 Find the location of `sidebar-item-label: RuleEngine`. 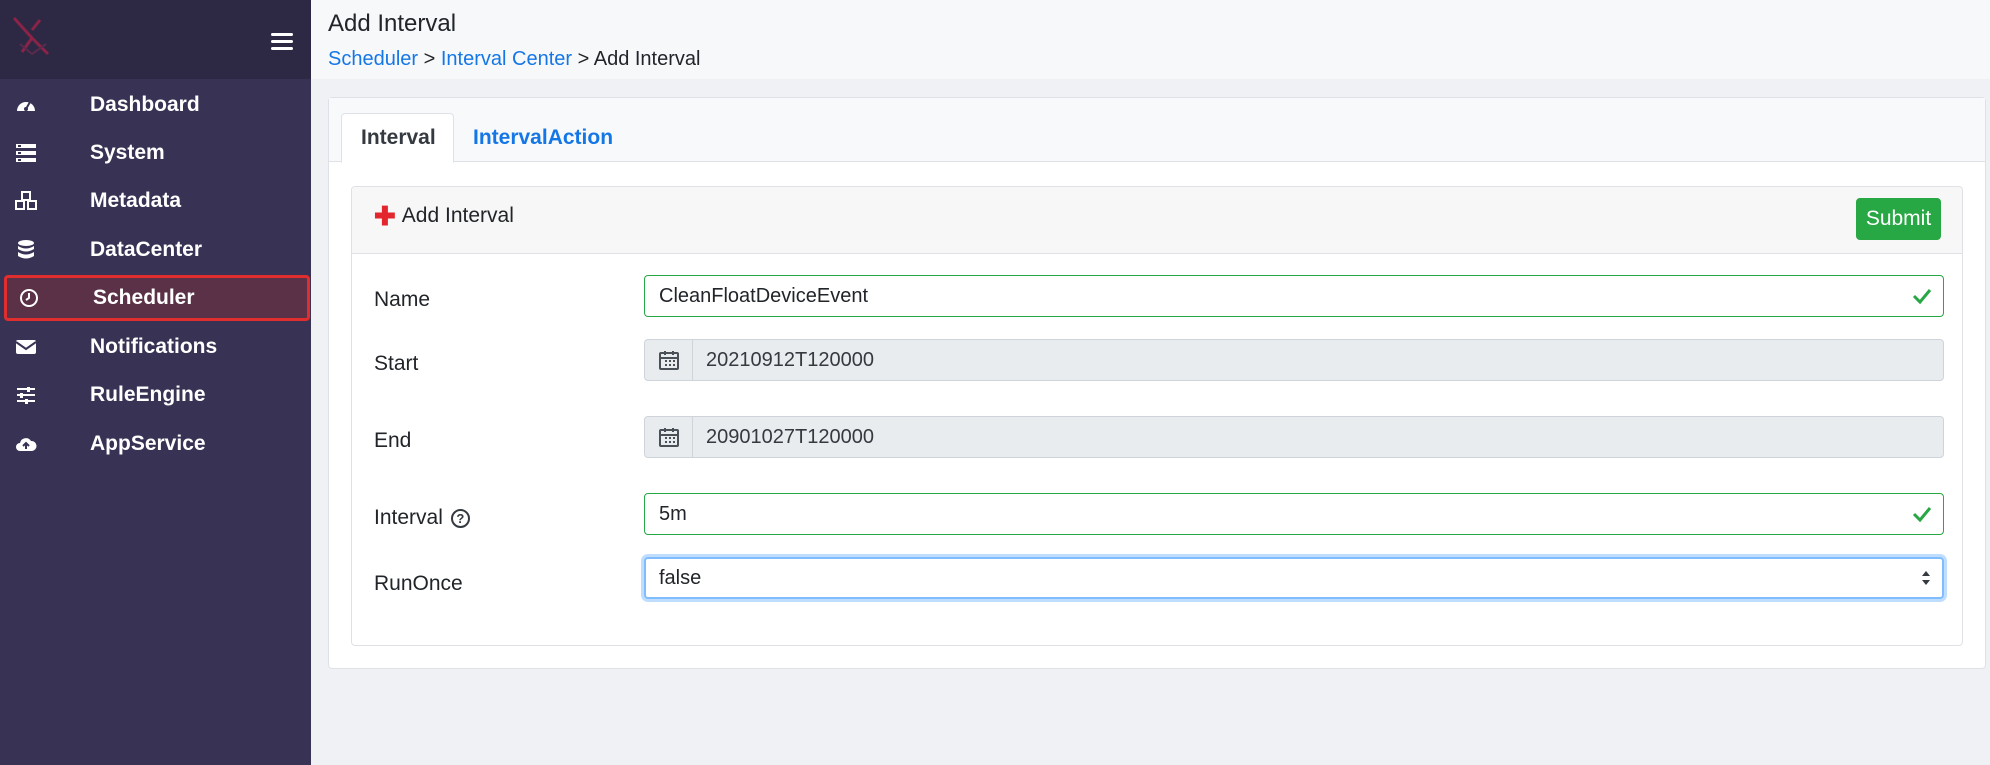

sidebar-item-label: RuleEngine is located at coordinates (148, 394).